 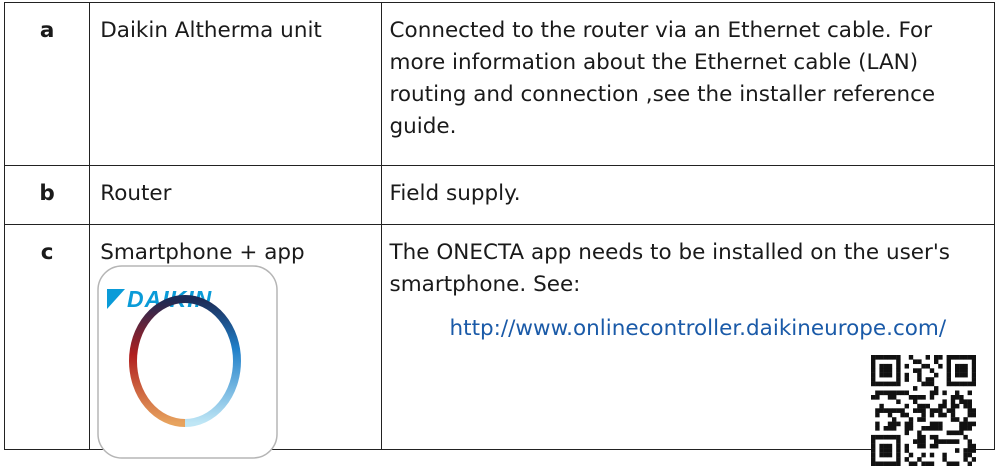 I want to click on daikin-app-icon: DAIKIN, so click(x=187, y=362).